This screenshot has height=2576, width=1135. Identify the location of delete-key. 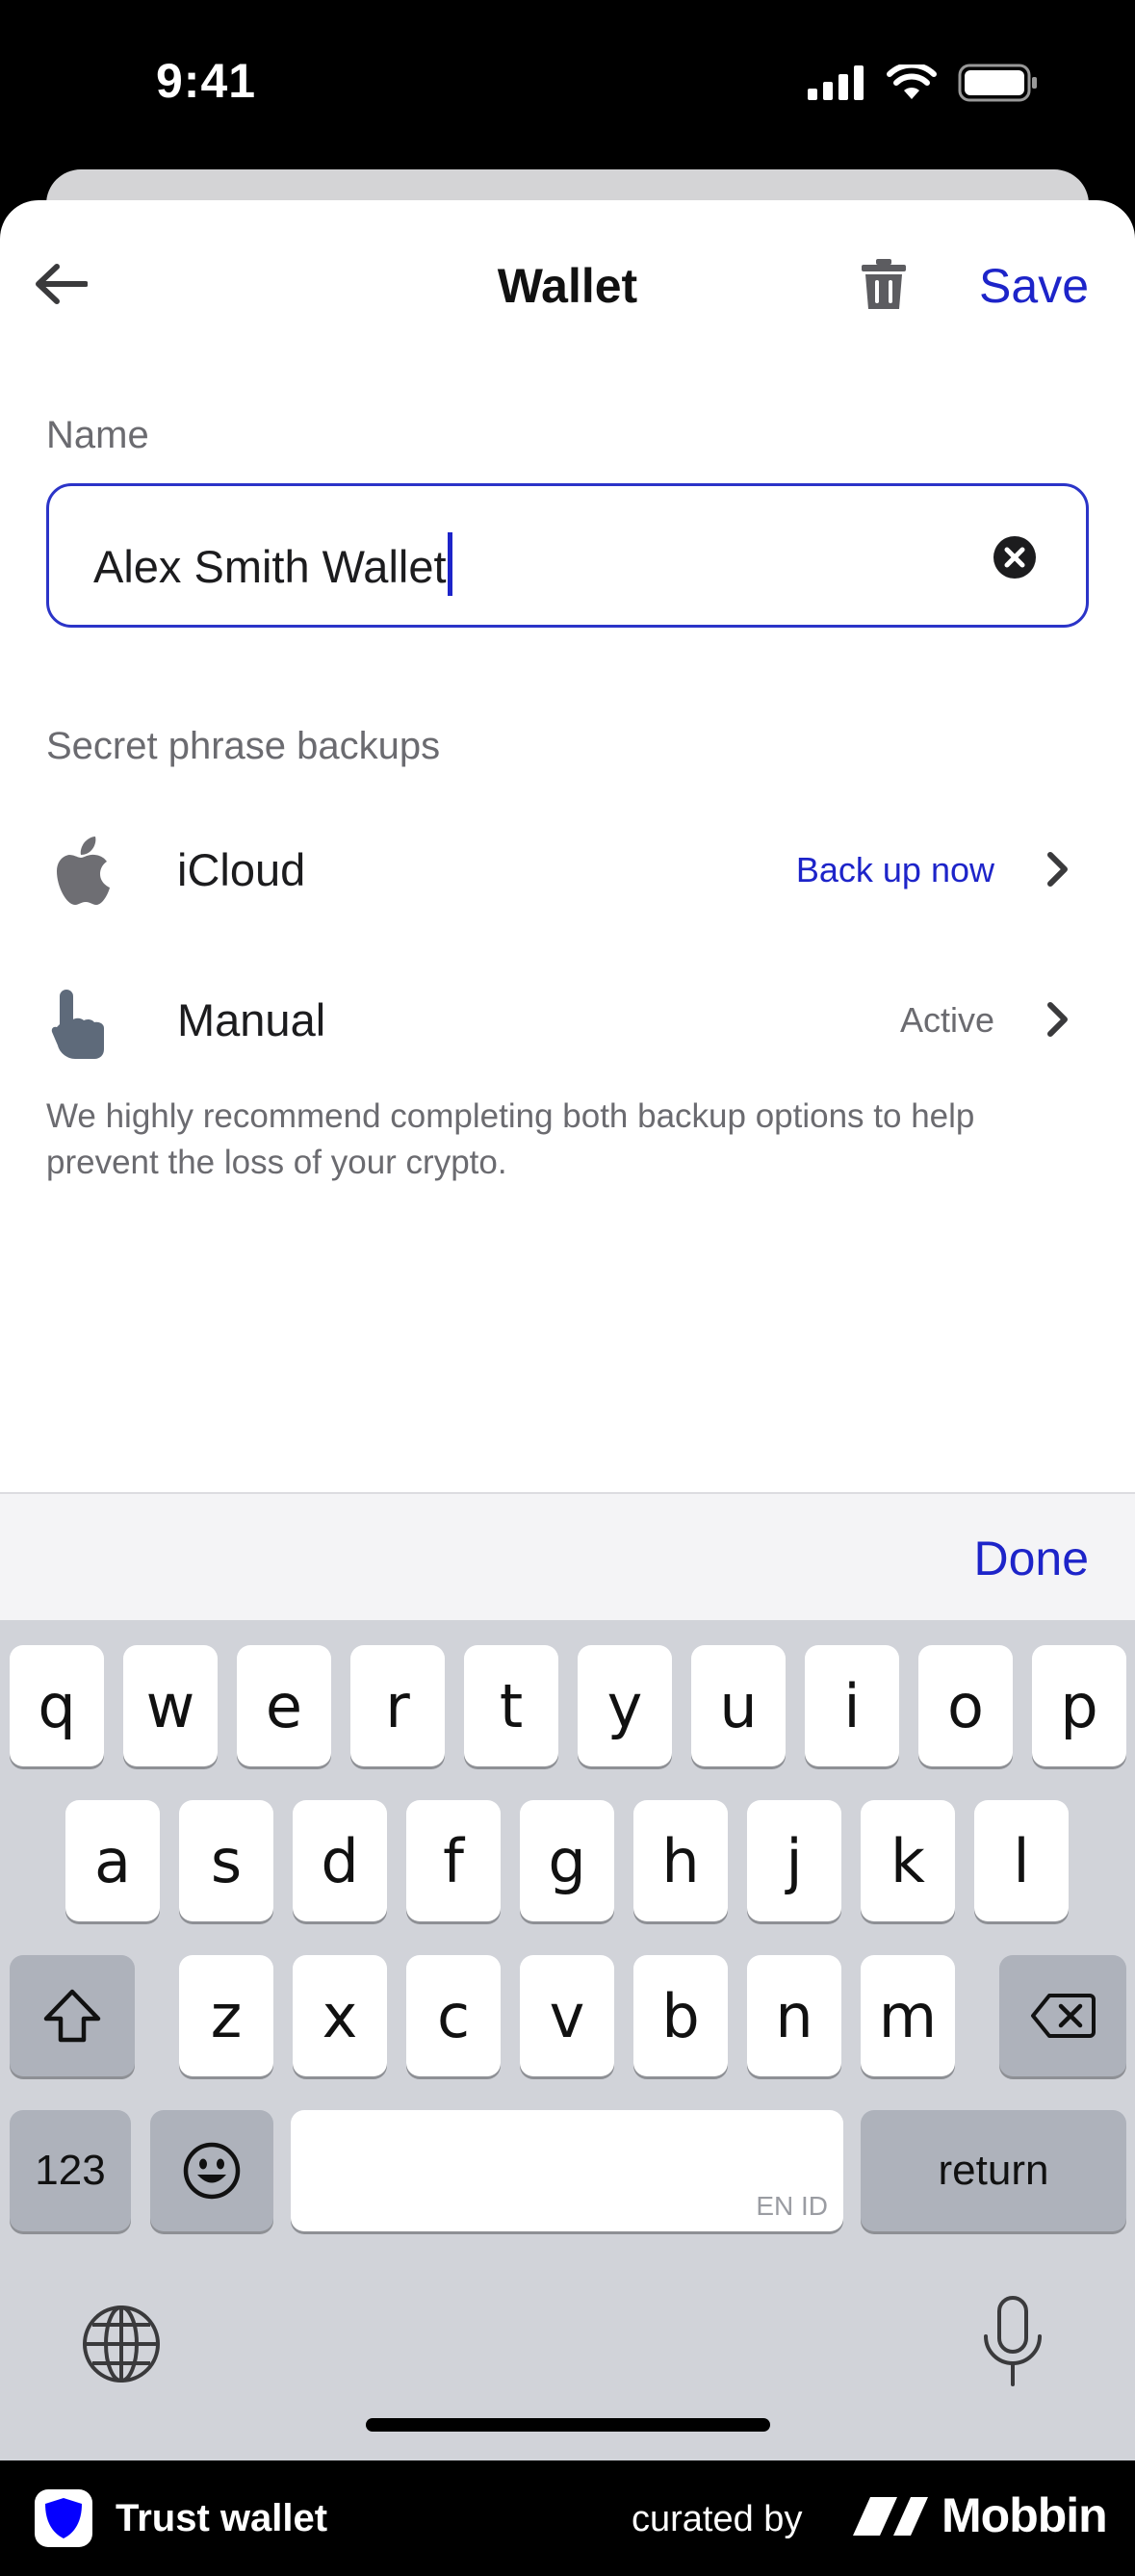
(1062, 2016).